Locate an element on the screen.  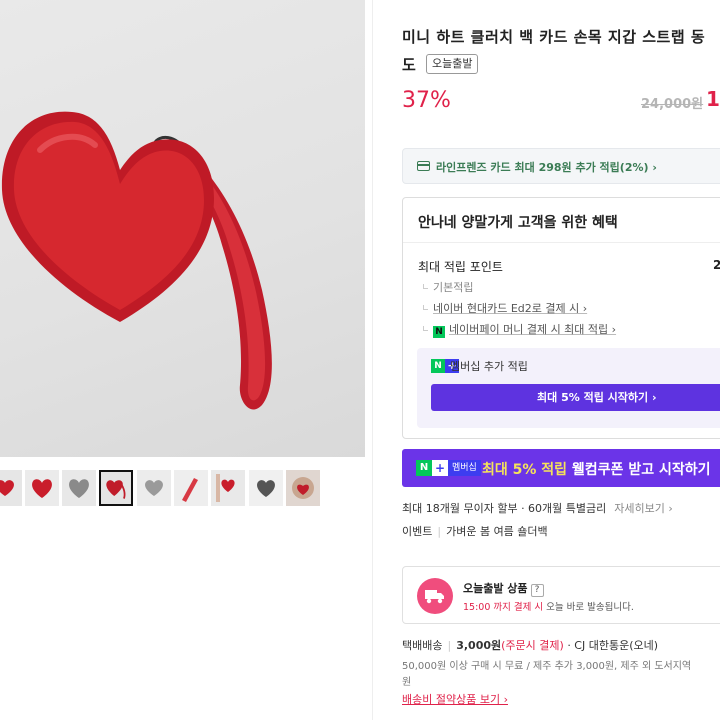
thumbnail-strip is located at coordinates (182, 488).